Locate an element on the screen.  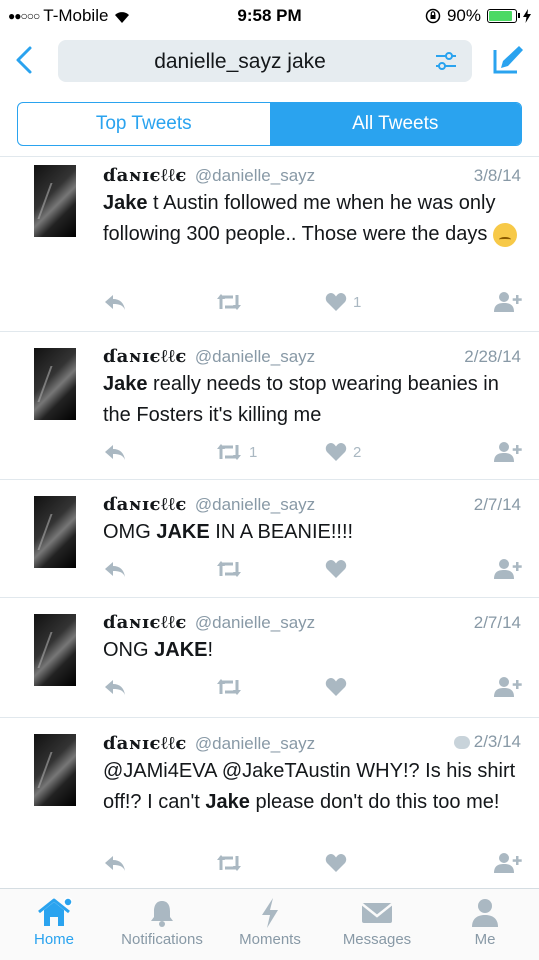
nav-moments: Moments is located at coordinates (270, 921).